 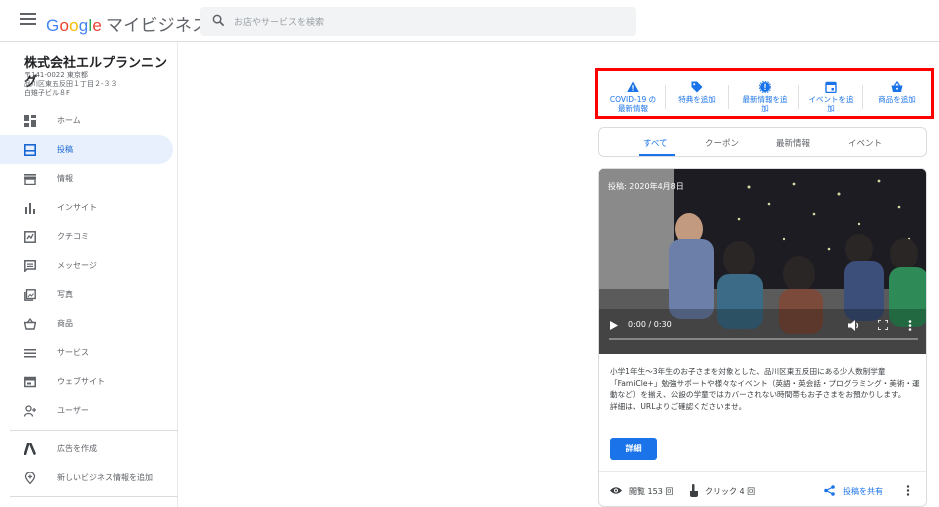 I want to click on search-icon, so click(x=218, y=20).